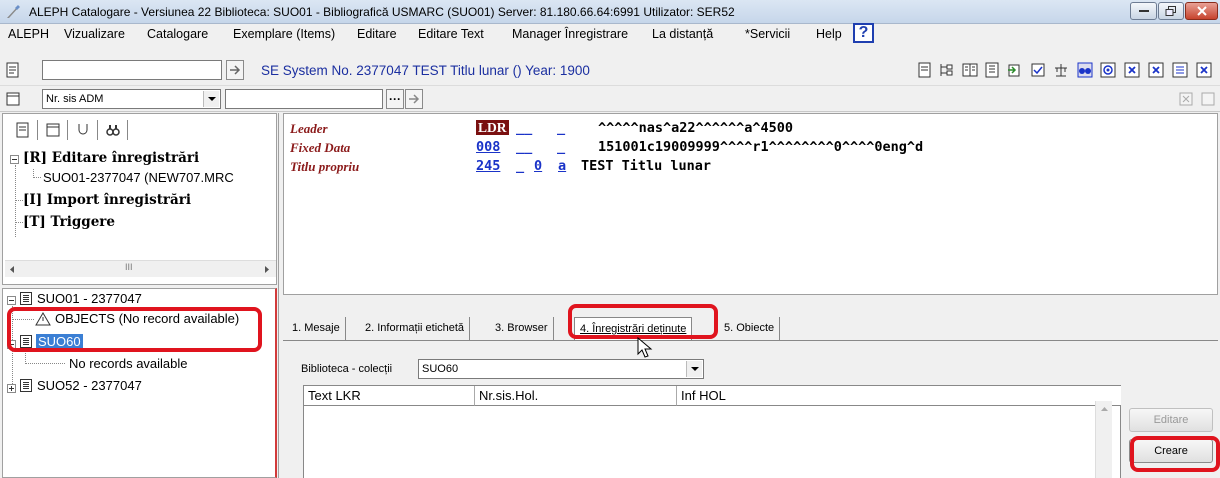  Describe the element at coordinates (646, 166) in the screenshot. I see `field-content-245: TEST Titlu lunar` at that location.